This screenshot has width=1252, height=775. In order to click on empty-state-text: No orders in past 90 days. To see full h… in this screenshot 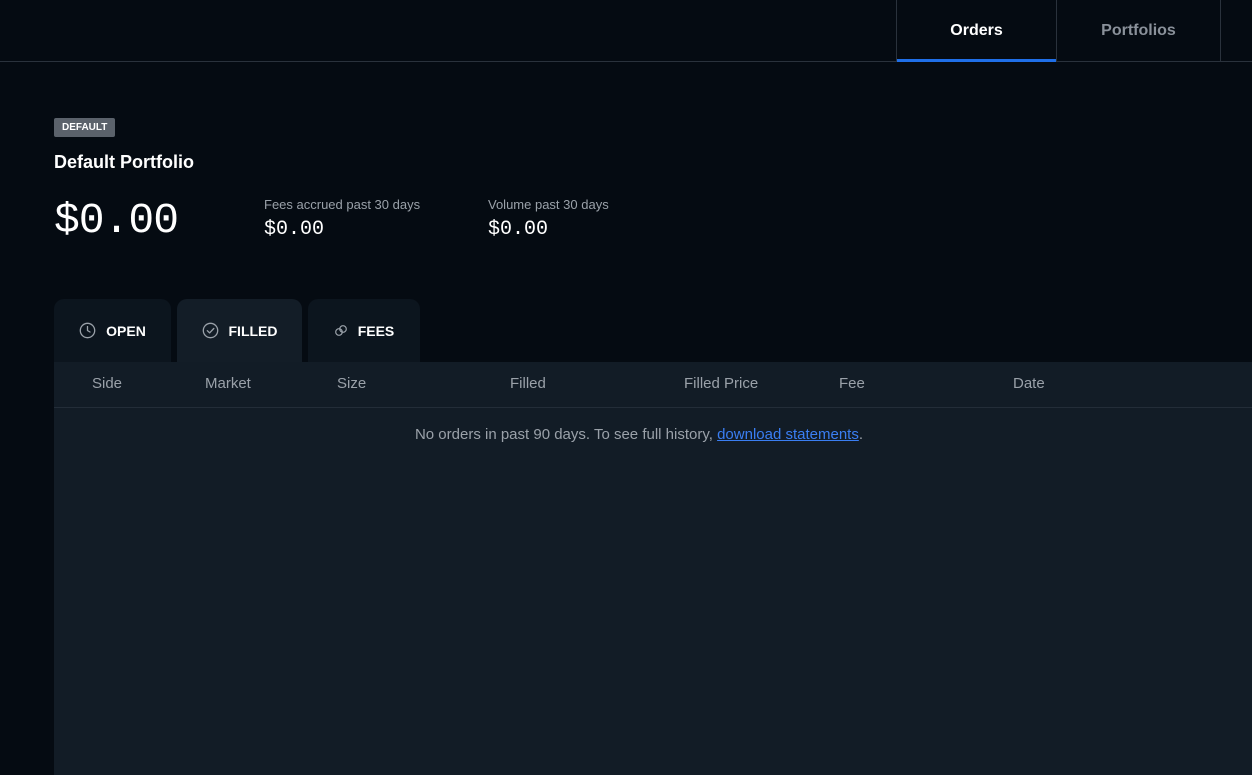, I will do `click(566, 434)`.